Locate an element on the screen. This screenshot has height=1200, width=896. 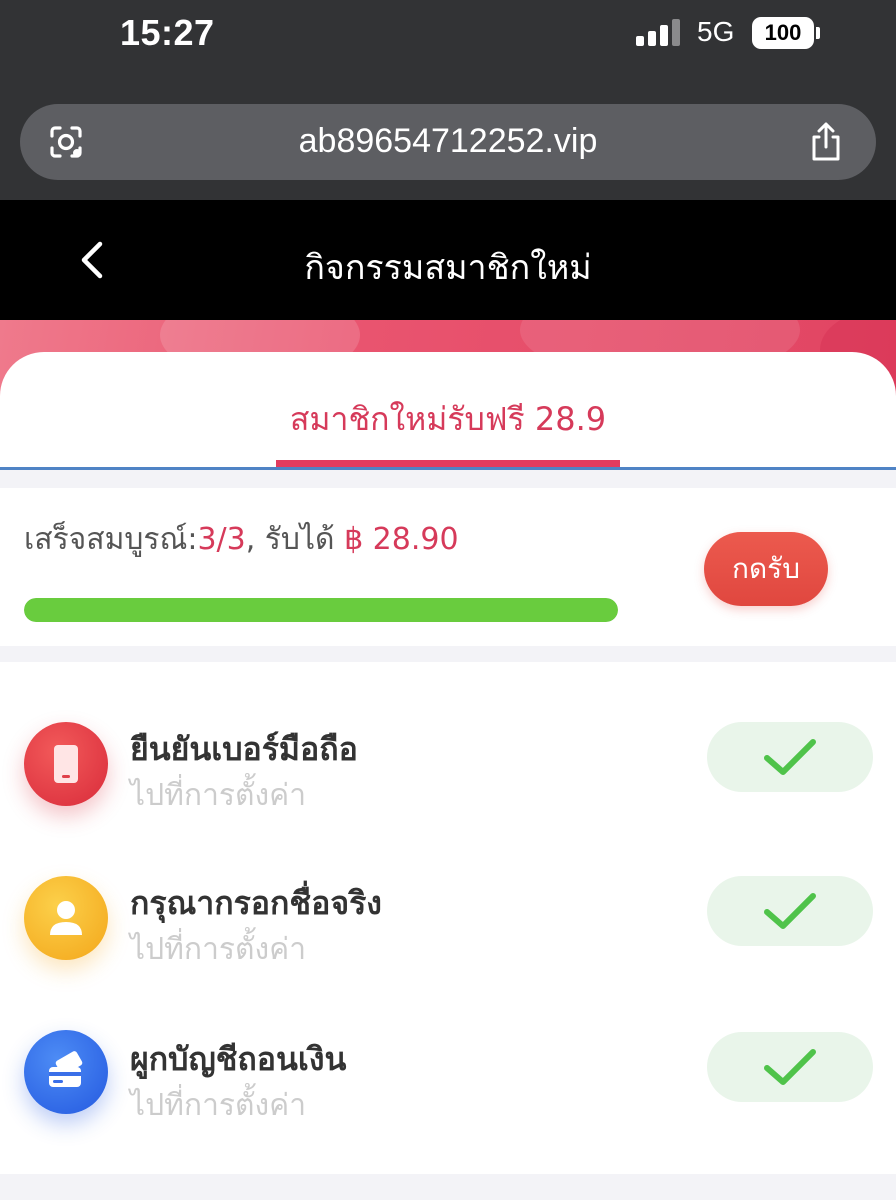
progress-summary: เสร็จสมบูรณ์:3/3, รับได้ ฿ 28.90 is located at coordinates (241, 539).